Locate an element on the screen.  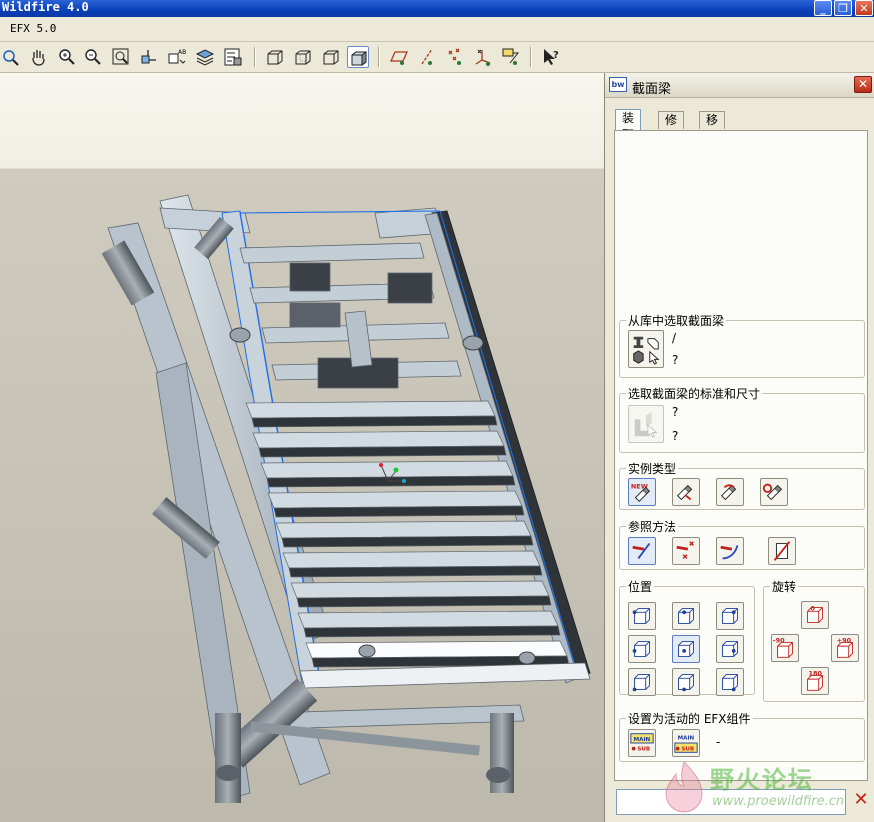
position-middle-left-button is located at coordinates (642, 649).